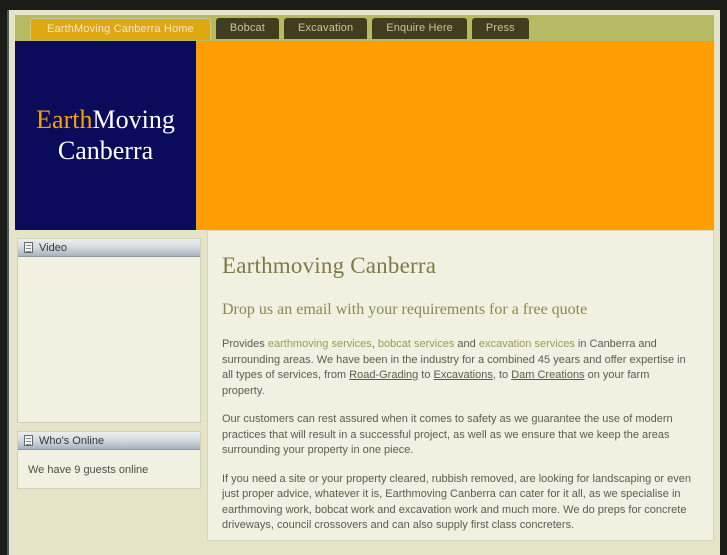 The image size is (727, 555). Describe the element at coordinates (383, 375) in the screenshot. I see `link-road-grading: Road-Grading` at that location.